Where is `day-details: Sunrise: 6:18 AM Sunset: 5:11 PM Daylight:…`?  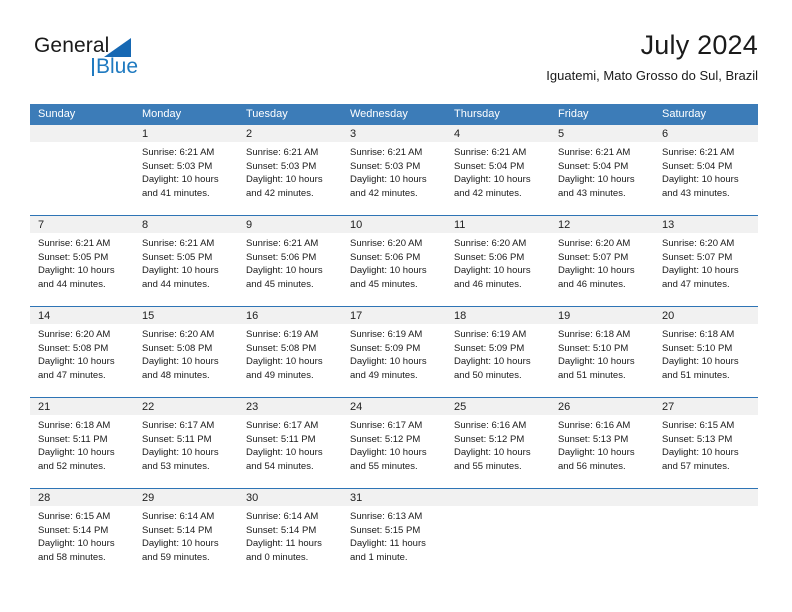
day-details: Sunrise: 6:18 AM Sunset: 5:11 PM Daylight:… is located at coordinates (82, 444).